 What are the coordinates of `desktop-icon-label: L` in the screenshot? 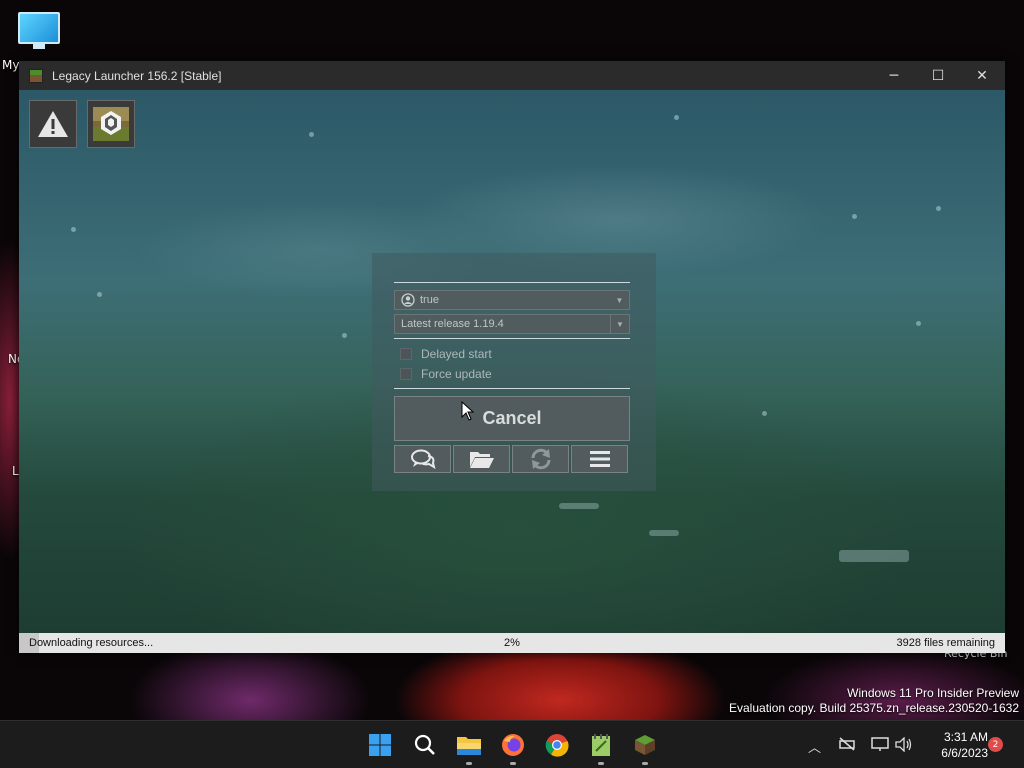 It's located at (15, 471).